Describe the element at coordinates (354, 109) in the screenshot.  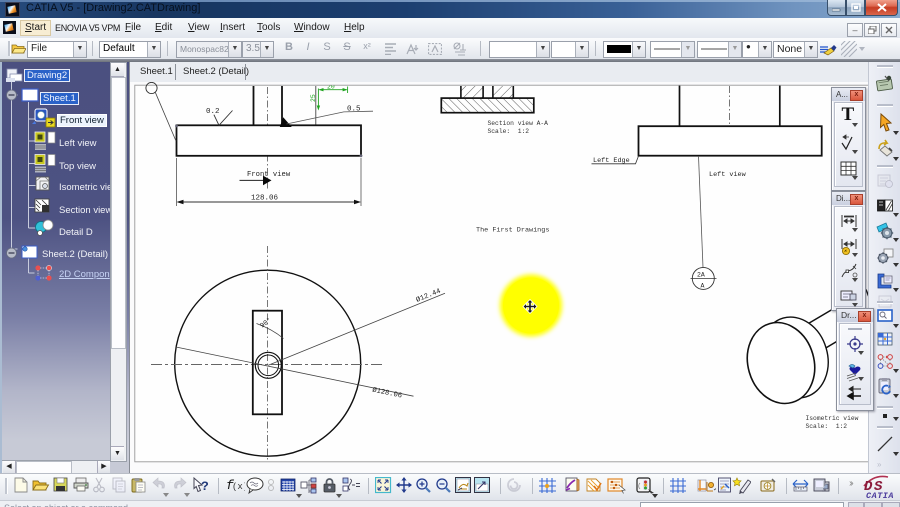
I see `svg-text: 0.5` at that location.